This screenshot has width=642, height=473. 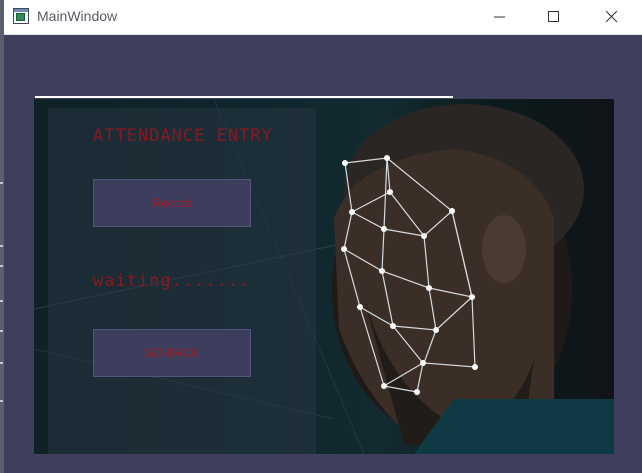 I want to click on minimize-icon, so click(x=499, y=17).